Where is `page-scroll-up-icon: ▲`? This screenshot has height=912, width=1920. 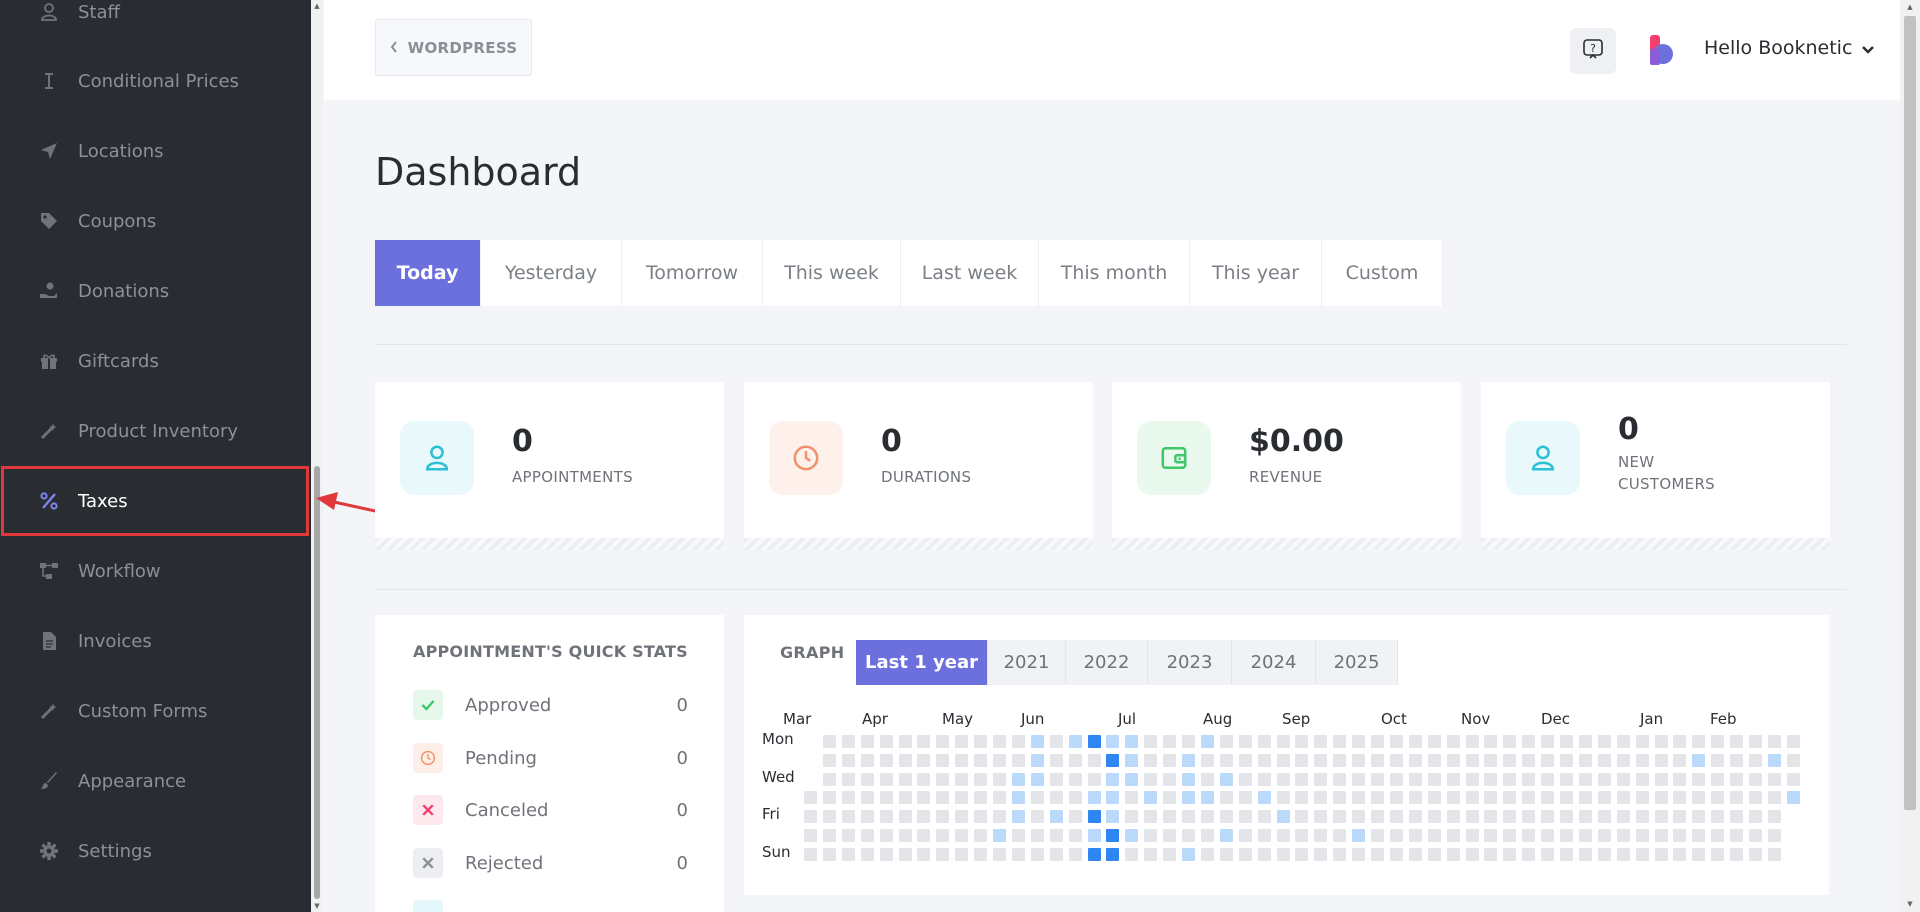
page-scroll-up-icon: ▲ is located at coordinates (1910, 7).